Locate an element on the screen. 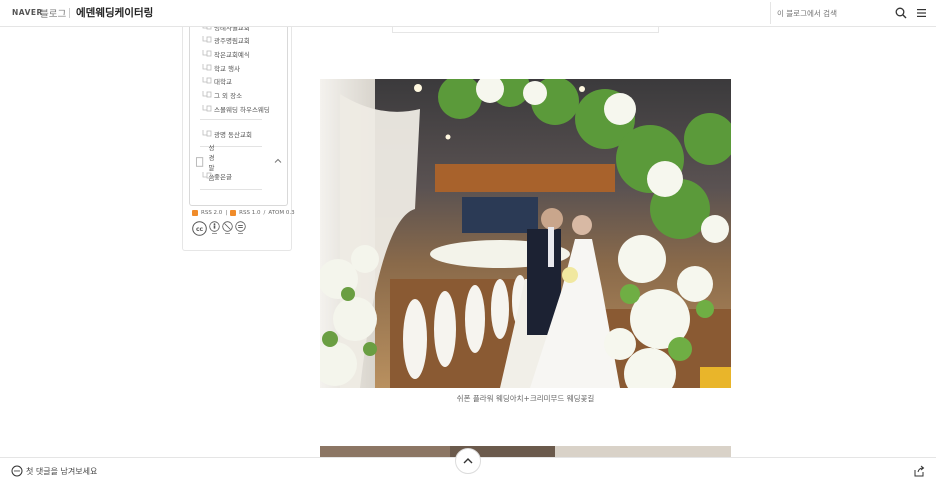 The width and height of the screenshot is (936, 483). header-divider is located at coordinates (69, 13).